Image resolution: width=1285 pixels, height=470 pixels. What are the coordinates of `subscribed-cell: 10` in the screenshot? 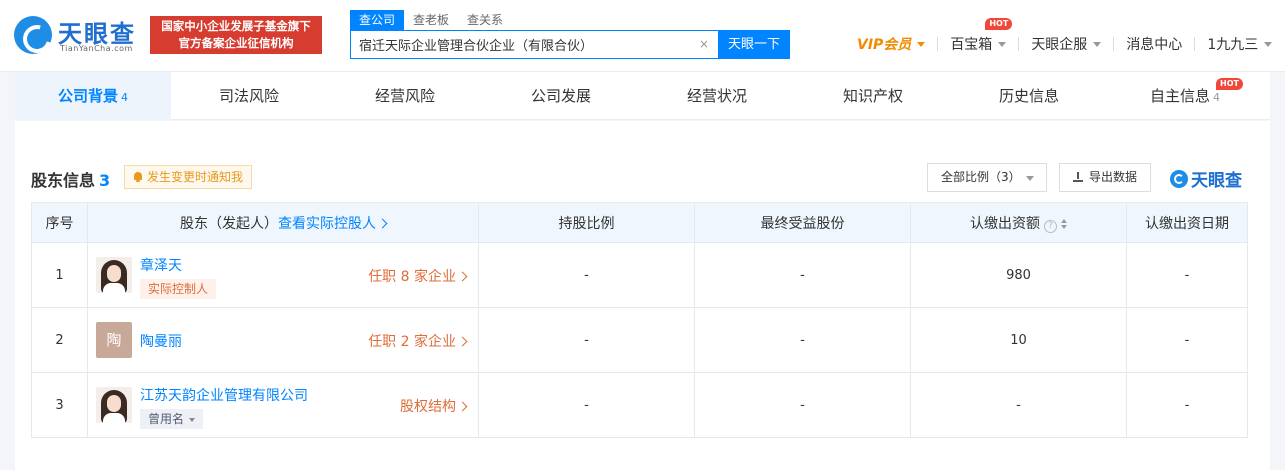 It's located at (1018, 340).